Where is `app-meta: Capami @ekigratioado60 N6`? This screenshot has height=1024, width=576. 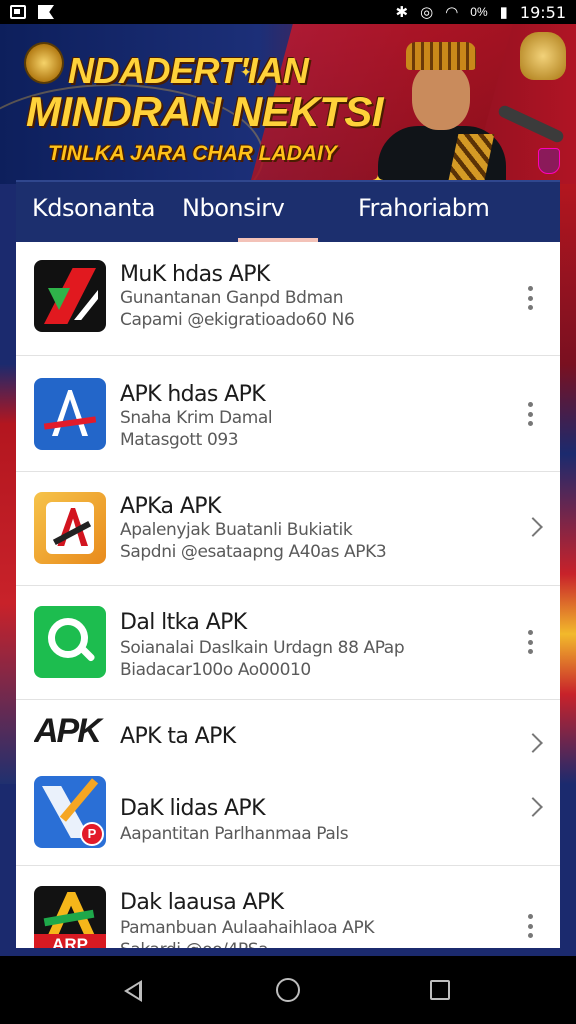 app-meta: Capami @ekigratioado60 N6 is located at coordinates (237, 320).